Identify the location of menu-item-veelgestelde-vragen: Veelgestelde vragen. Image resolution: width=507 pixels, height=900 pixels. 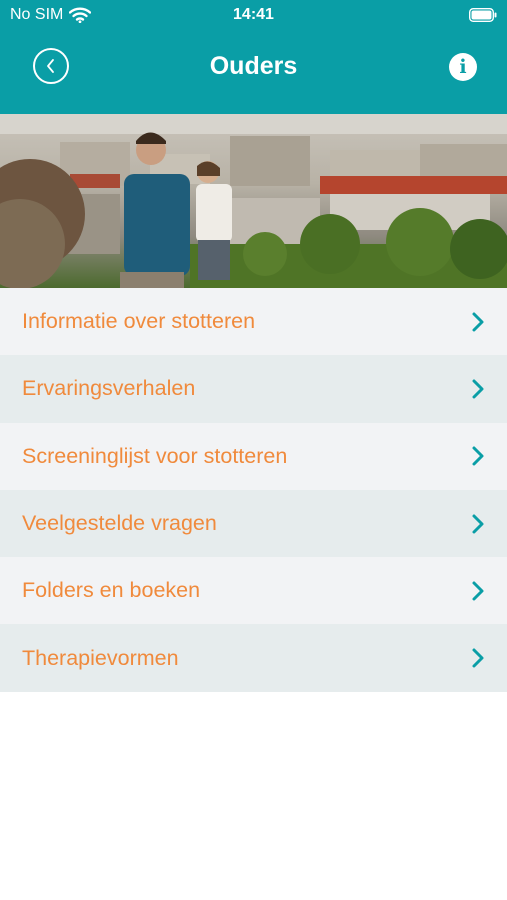
(253, 523).